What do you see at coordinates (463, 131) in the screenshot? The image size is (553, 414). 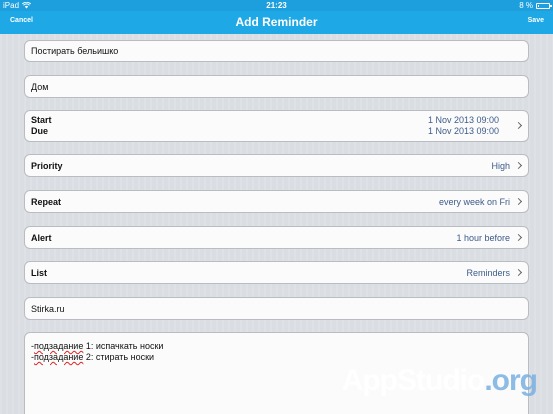 I see `due-value: 1 Nov 2013 09:00` at bounding box center [463, 131].